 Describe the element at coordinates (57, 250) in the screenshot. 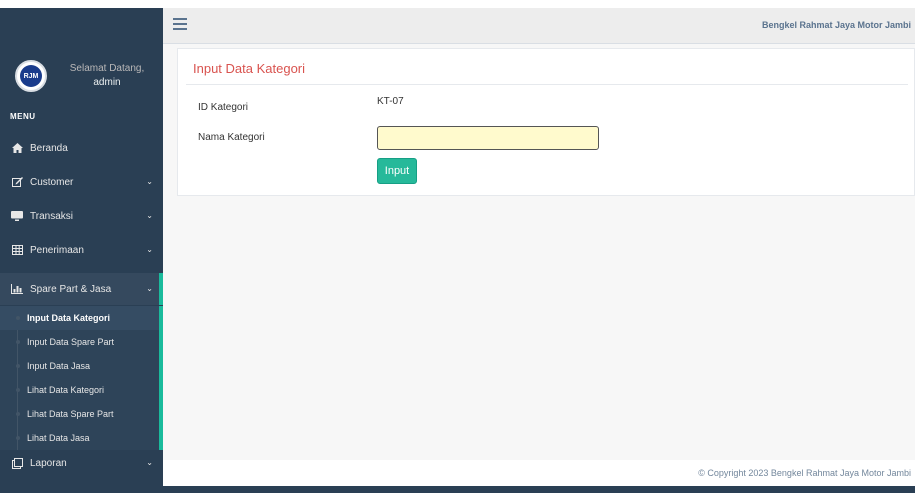

I see `sidebar-item-label: Penerimaan` at that location.